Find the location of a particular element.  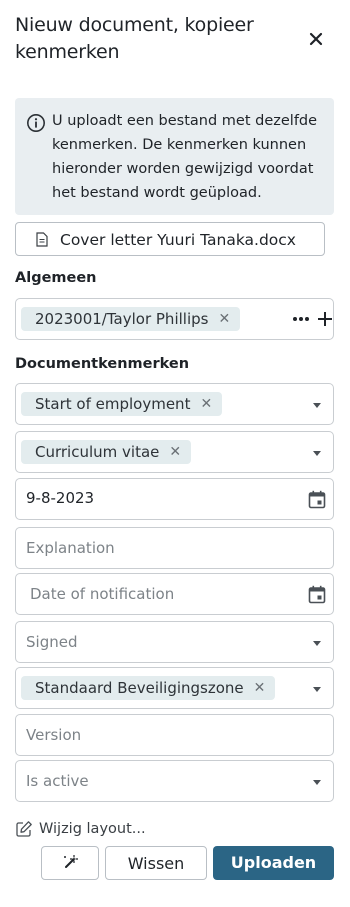

document-type-chip: Start of employment ✕ is located at coordinates (122, 404).